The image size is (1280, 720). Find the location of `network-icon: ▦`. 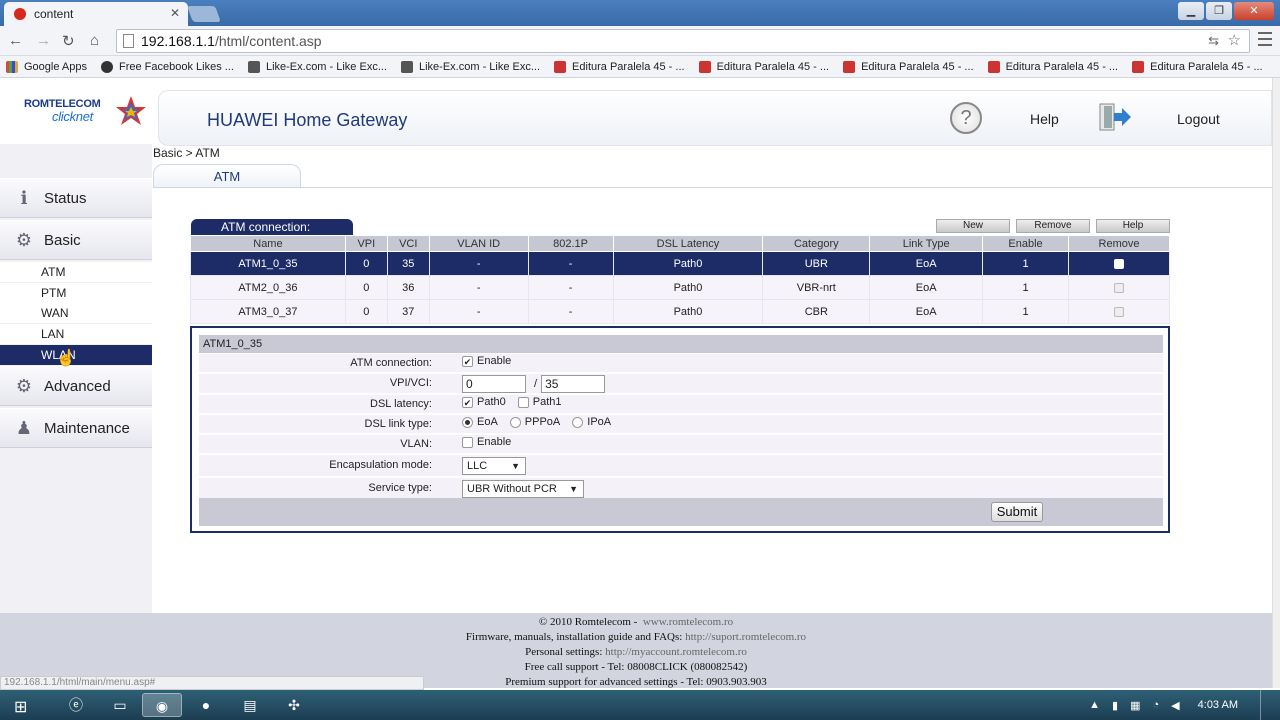

network-icon: ▦ is located at coordinates (1135, 705).